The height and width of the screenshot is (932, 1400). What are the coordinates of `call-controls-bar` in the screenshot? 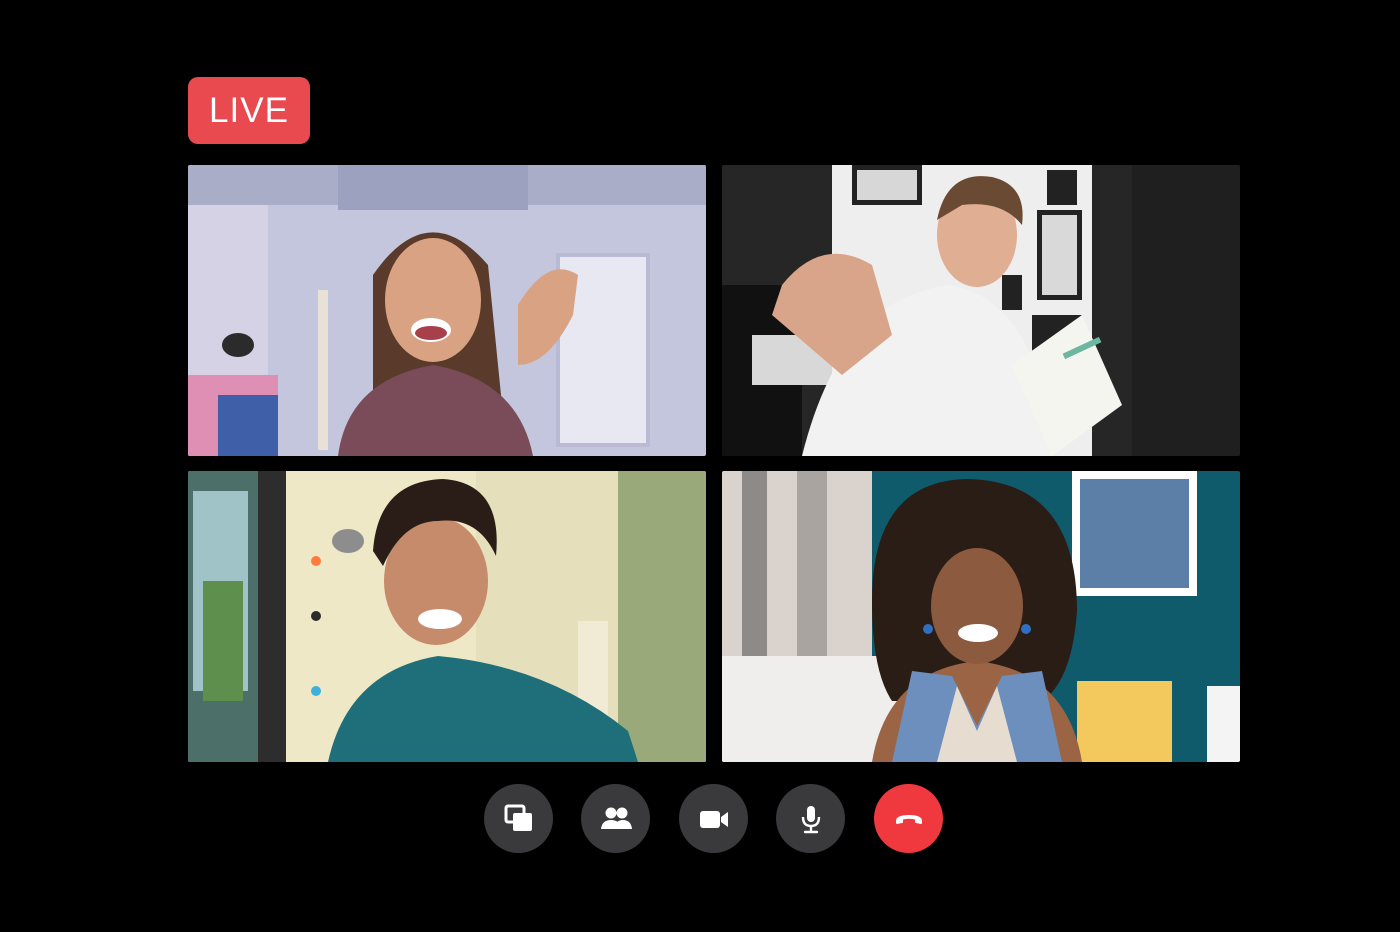 It's located at (714, 819).